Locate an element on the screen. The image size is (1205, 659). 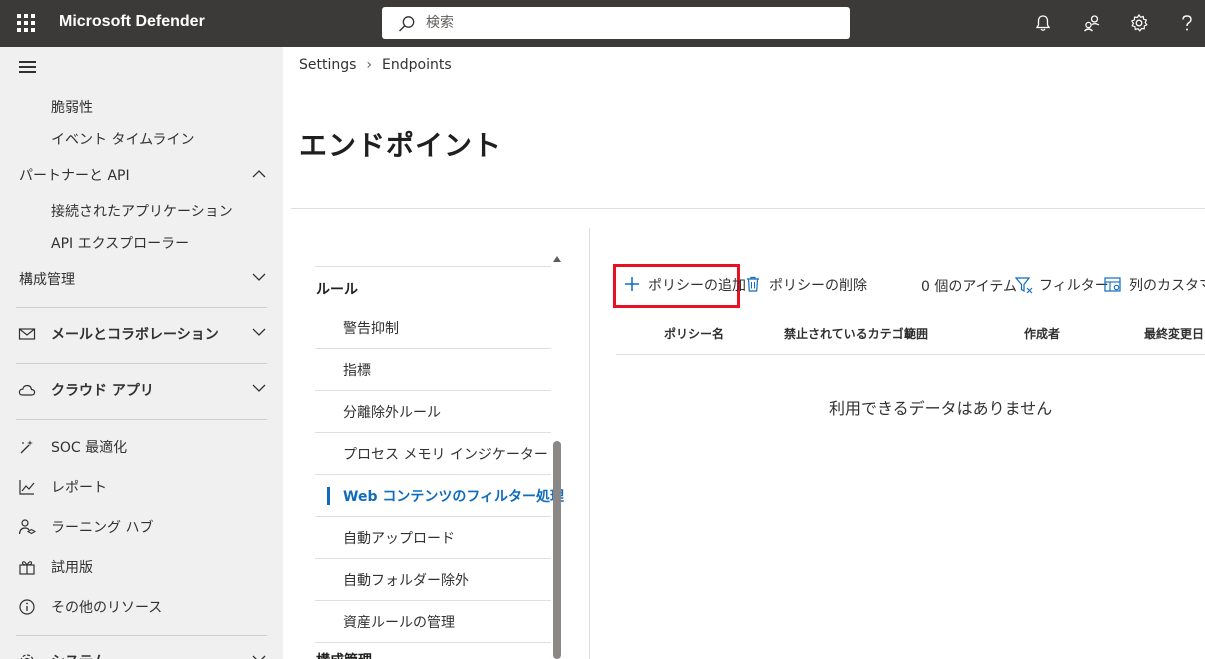
customize-columns-button: 列のカスタマイズ is located at coordinates (1154, 285).